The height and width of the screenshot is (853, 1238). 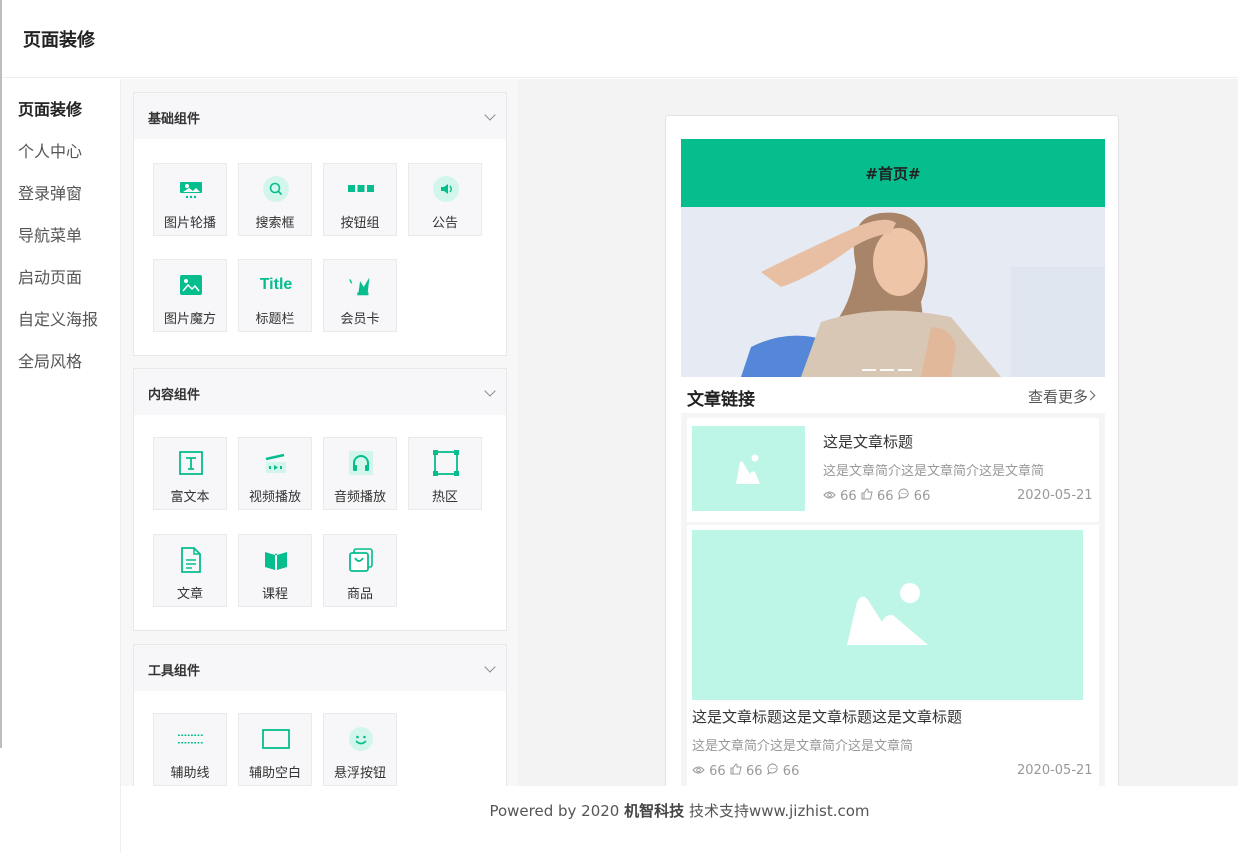 I want to click on article-title: 这是文章标题这是文章标题这是文章标题, so click(x=827, y=717).